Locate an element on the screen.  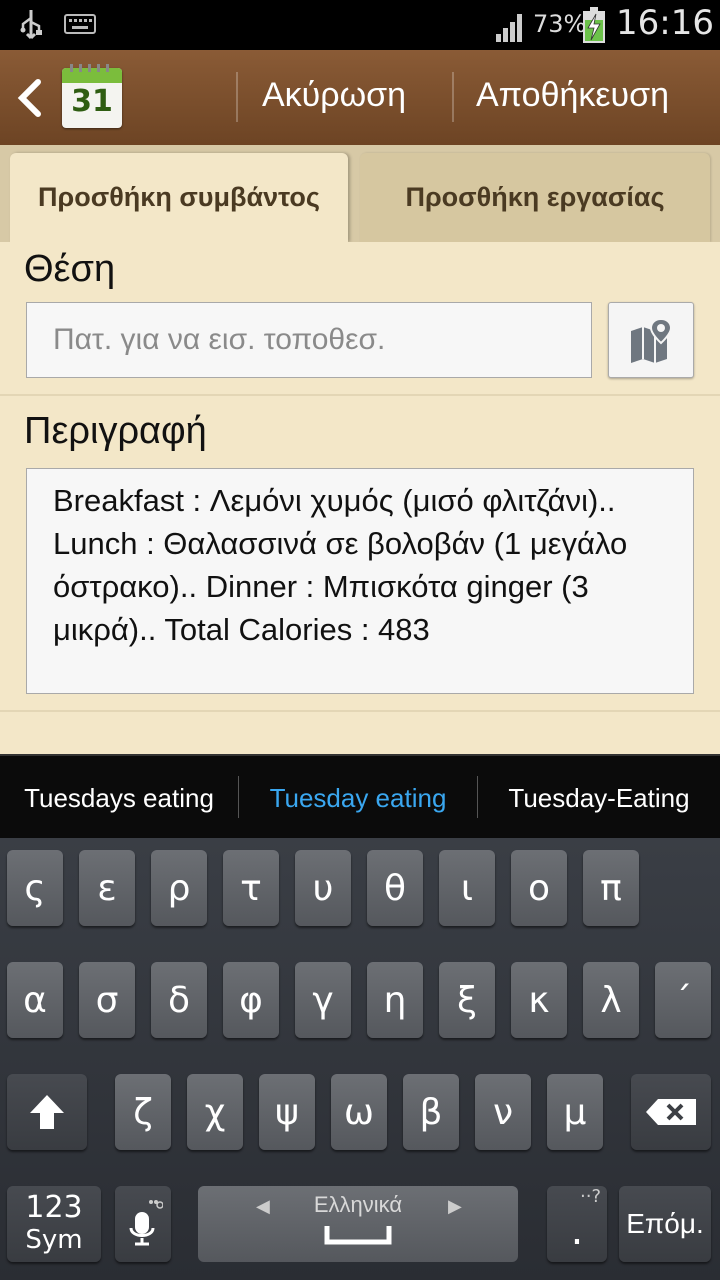
key: β is located at coordinates (431, 1112).